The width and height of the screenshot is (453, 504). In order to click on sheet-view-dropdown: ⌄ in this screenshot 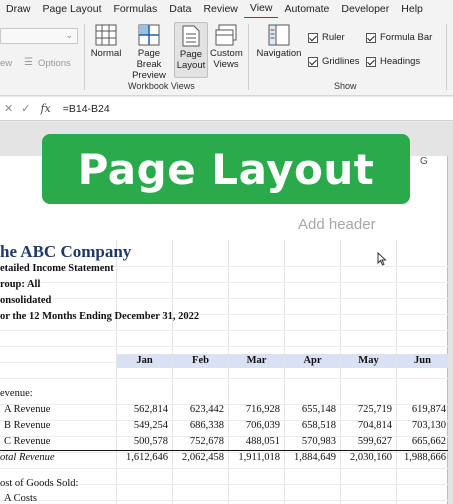, I will do `click(39, 36)`.